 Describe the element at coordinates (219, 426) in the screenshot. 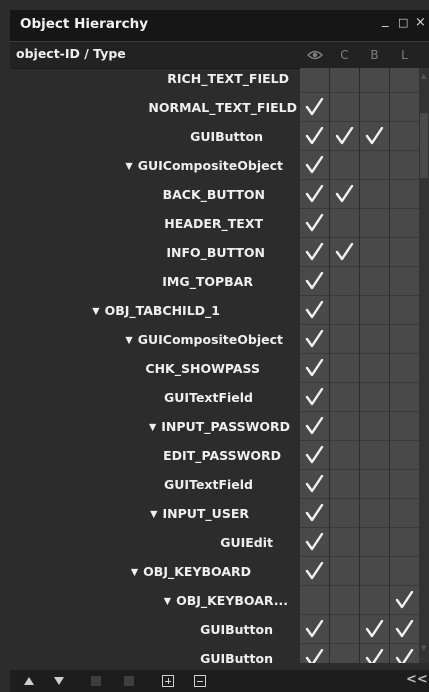

I see `row-label: ▼ INPUT_PASSWORD` at that location.